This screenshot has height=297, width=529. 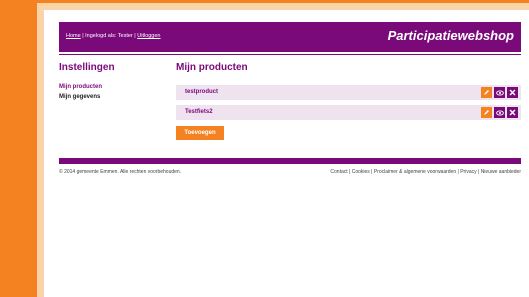 What do you see at coordinates (200, 133) in the screenshot?
I see `add-product-button: Toevoegen` at bounding box center [200, 133].